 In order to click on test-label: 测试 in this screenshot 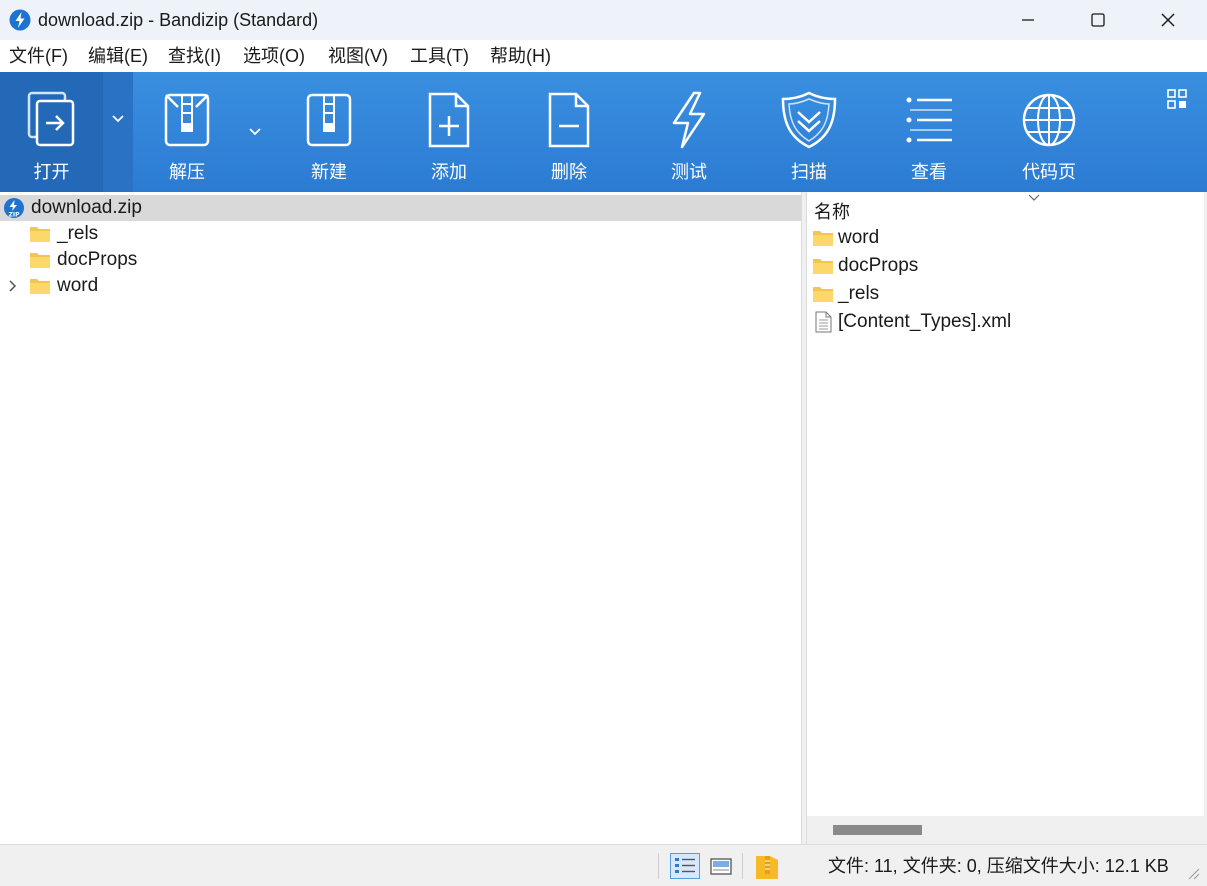, I will do `click(689, 172)`.